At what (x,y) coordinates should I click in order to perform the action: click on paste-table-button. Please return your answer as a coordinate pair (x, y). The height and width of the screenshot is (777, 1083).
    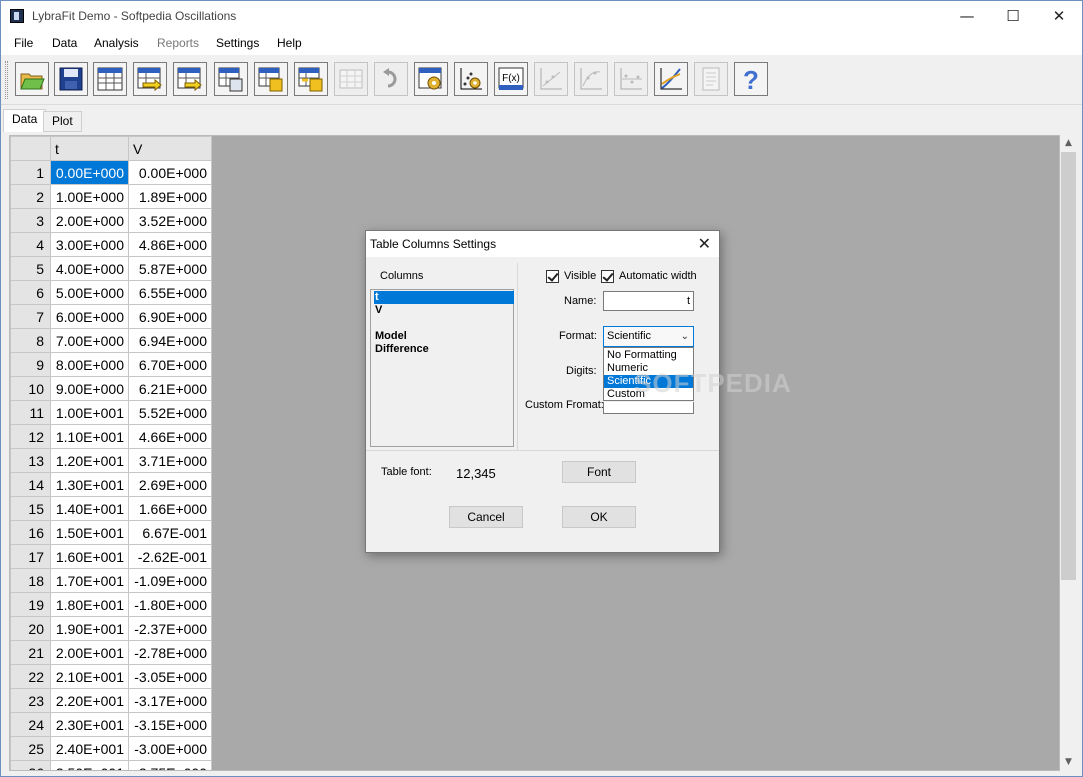
    Looking at the image, I should click on (311, 79).